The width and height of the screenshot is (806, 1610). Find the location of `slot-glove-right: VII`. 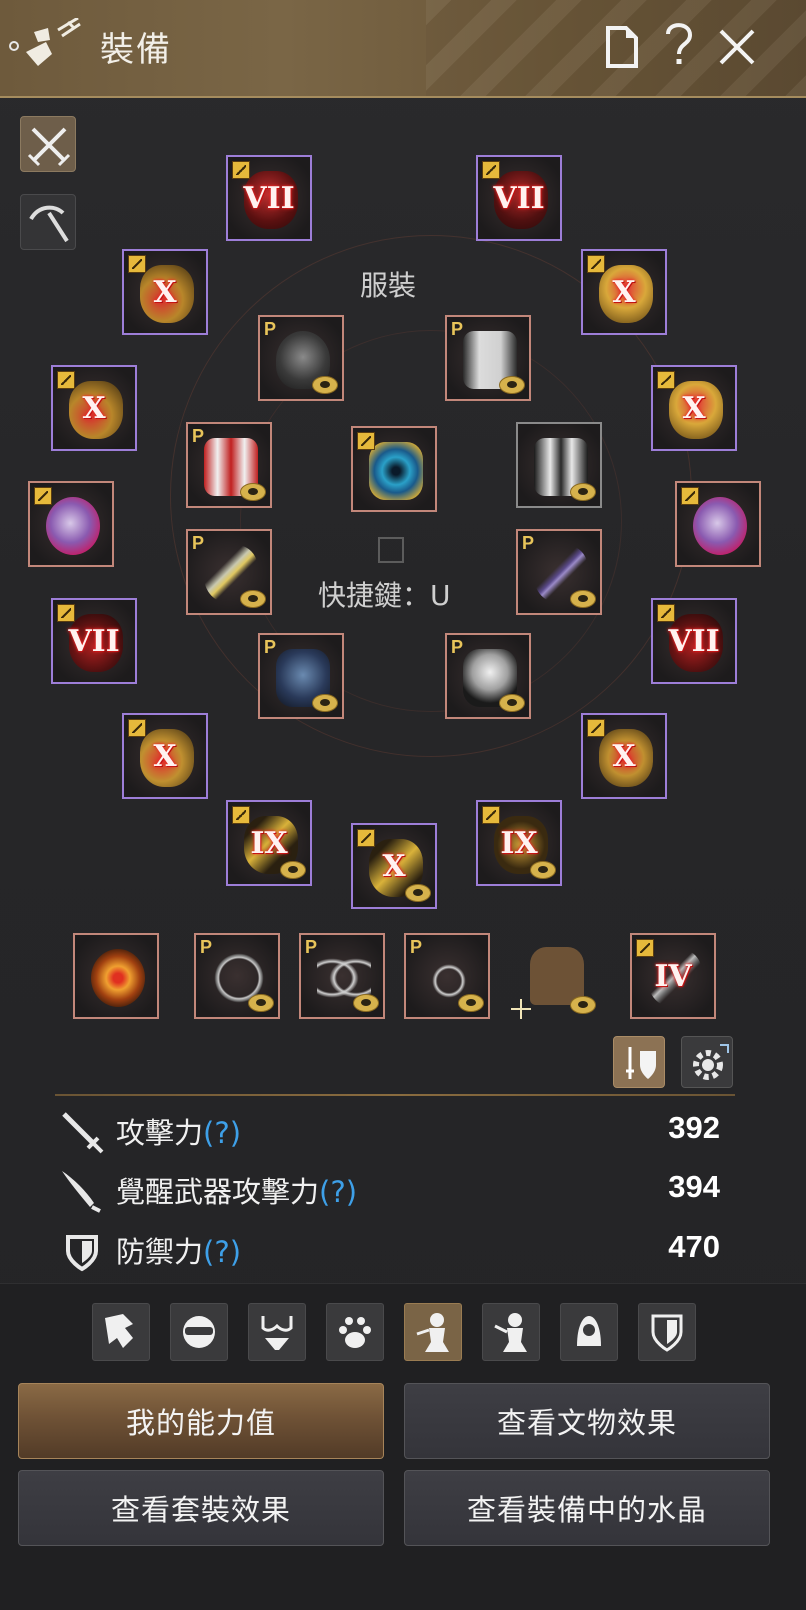

slot-glove-right: VII is located at coordinates (694, 641).